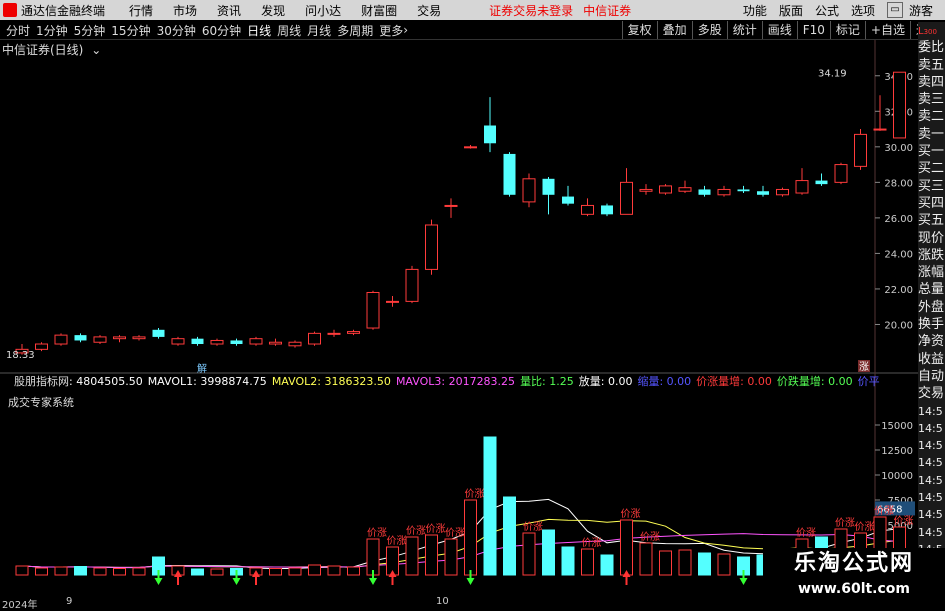 Image resolution: width=945 pixels, height=611 pixels. What do you see at coordinates (229, 10) in the screenshot?
I see `menu-news: 资讯` at bounding box center [229, 10].